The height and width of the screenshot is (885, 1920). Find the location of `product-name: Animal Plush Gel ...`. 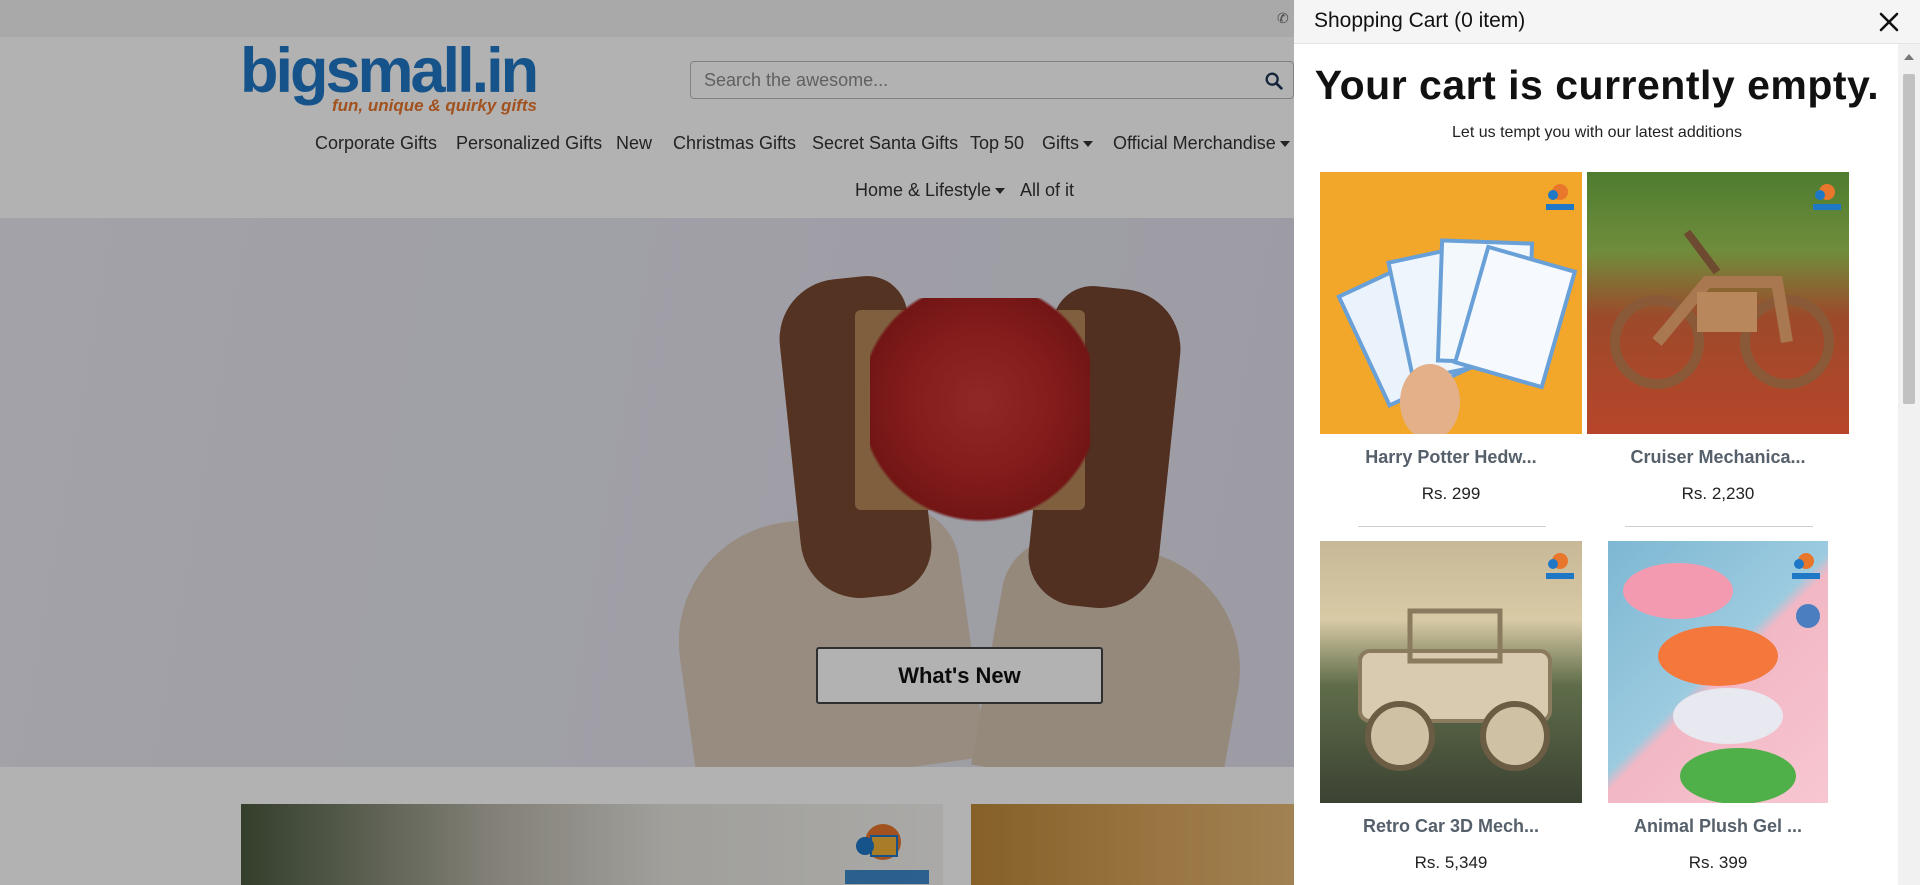

product-name: Animal Plush Gel ... is located at coordinates (1718, 826).